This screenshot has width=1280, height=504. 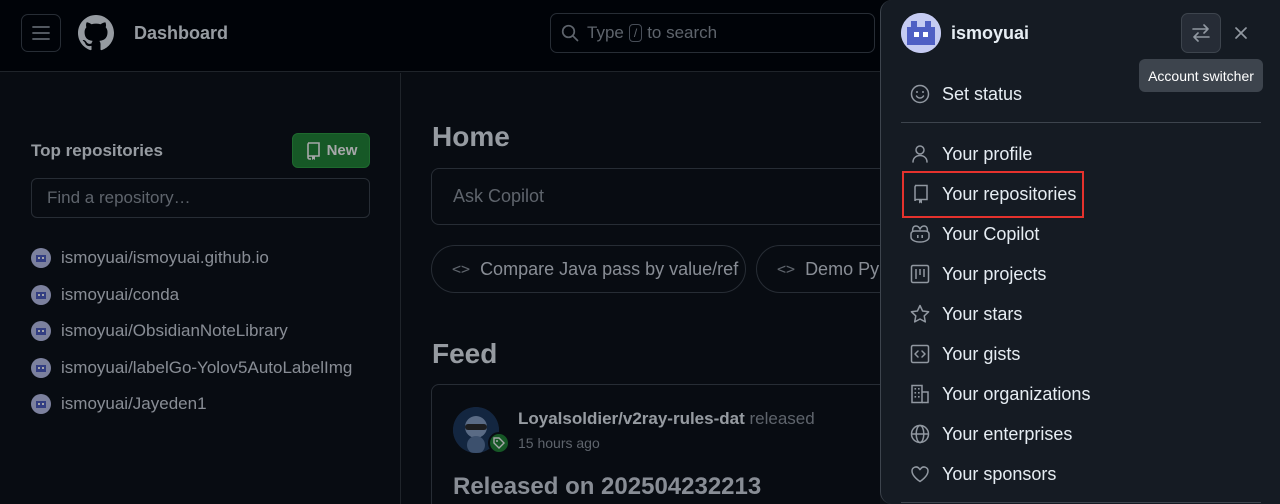 I want to click on person-icon, so click(x=920, y=154).